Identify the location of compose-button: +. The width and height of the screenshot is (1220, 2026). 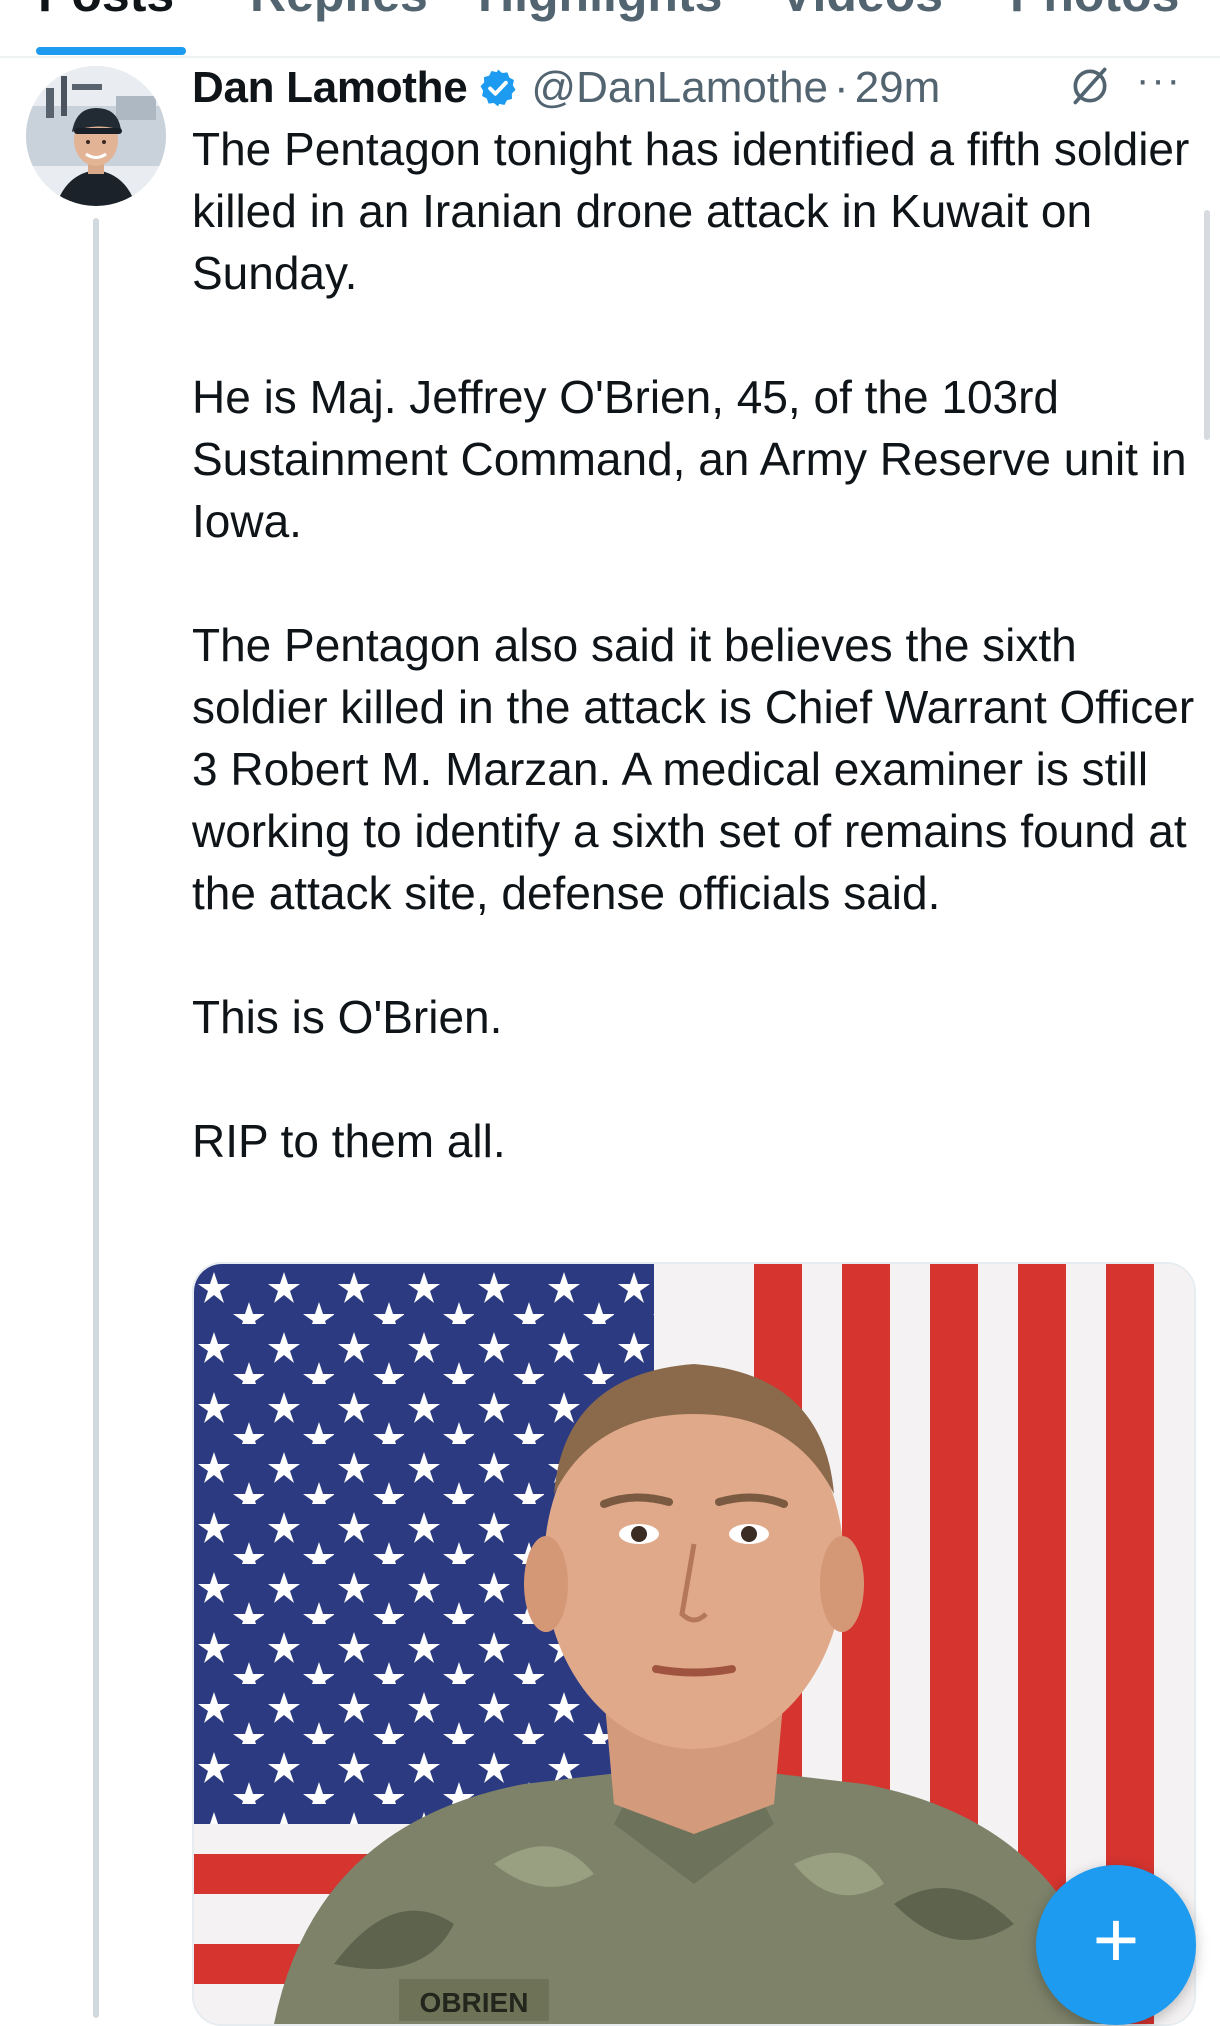
(1116, 1945).